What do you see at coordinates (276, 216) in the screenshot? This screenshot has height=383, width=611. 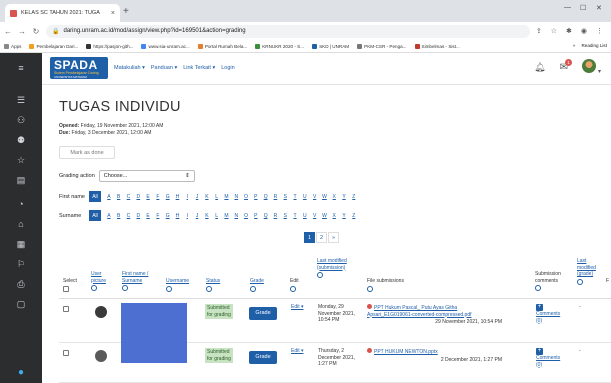 I see `initial-letter-r: R` at bounding box center [276, 216].